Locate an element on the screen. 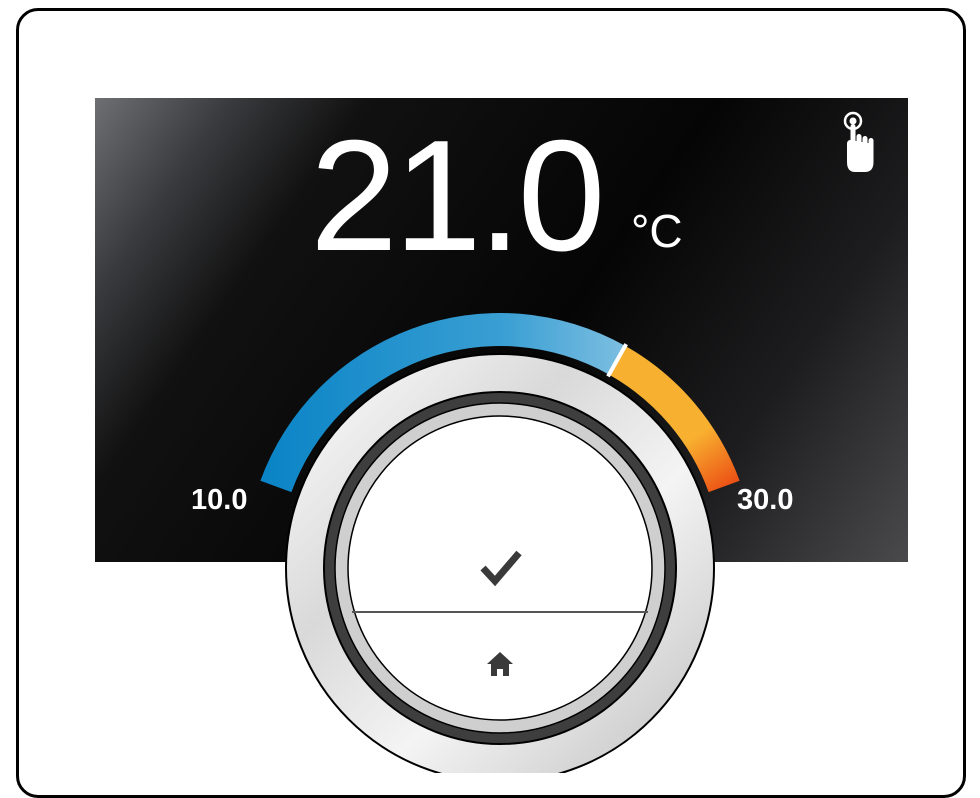 The width and height of the screenshot is (980, 798). home-button is located at coordinates (500, 664).